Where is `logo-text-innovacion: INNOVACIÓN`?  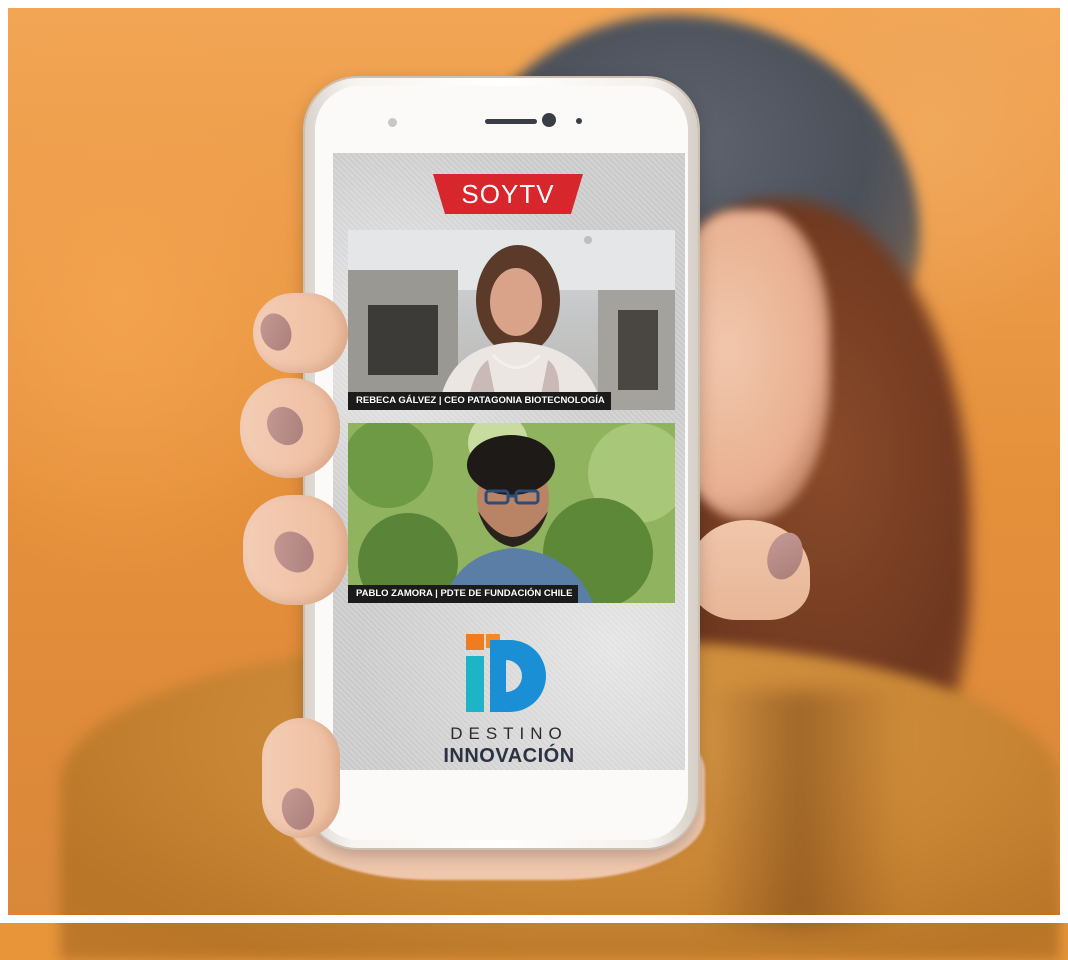
logo-text-innovacion: INNOVACIÓN is located at coordinates (509, 756).